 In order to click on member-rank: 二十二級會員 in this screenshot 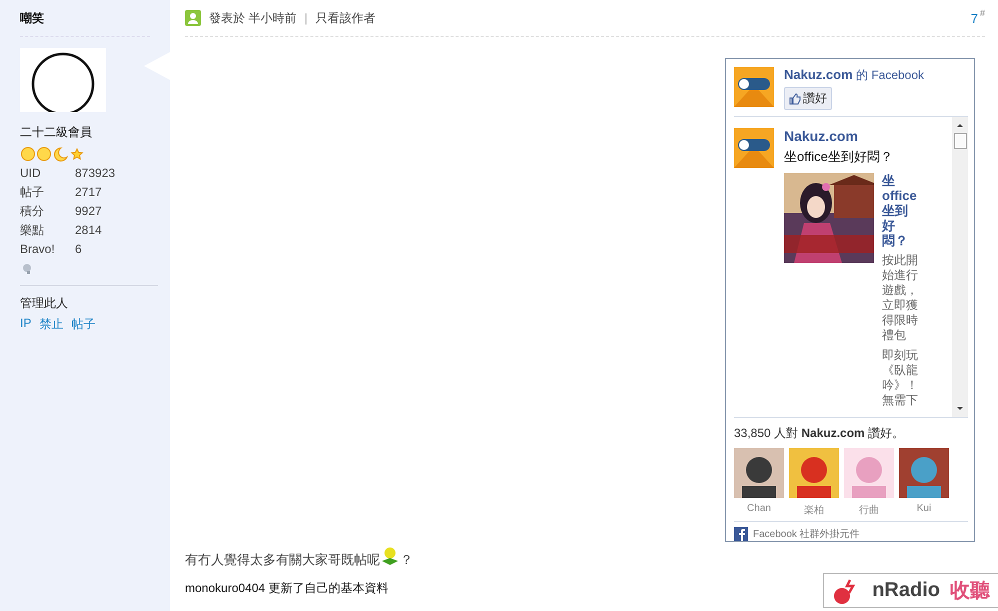, I will do `click(56, 132)`.